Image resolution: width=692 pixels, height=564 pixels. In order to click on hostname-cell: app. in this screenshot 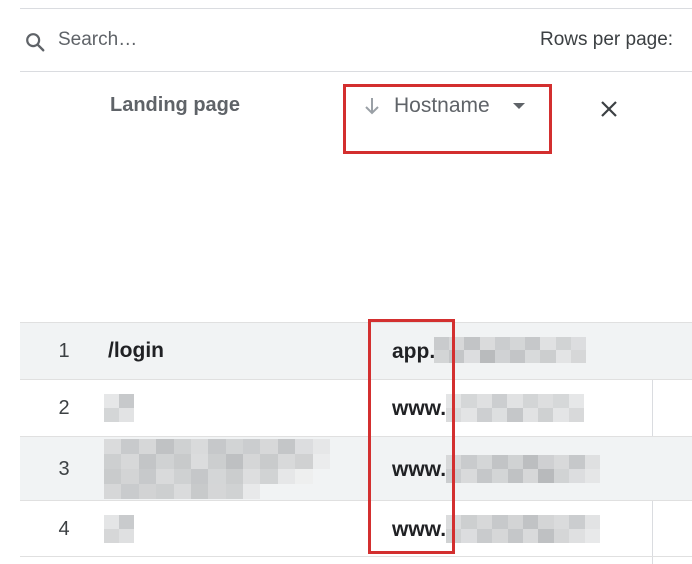, I will do `click(414, 351)`.